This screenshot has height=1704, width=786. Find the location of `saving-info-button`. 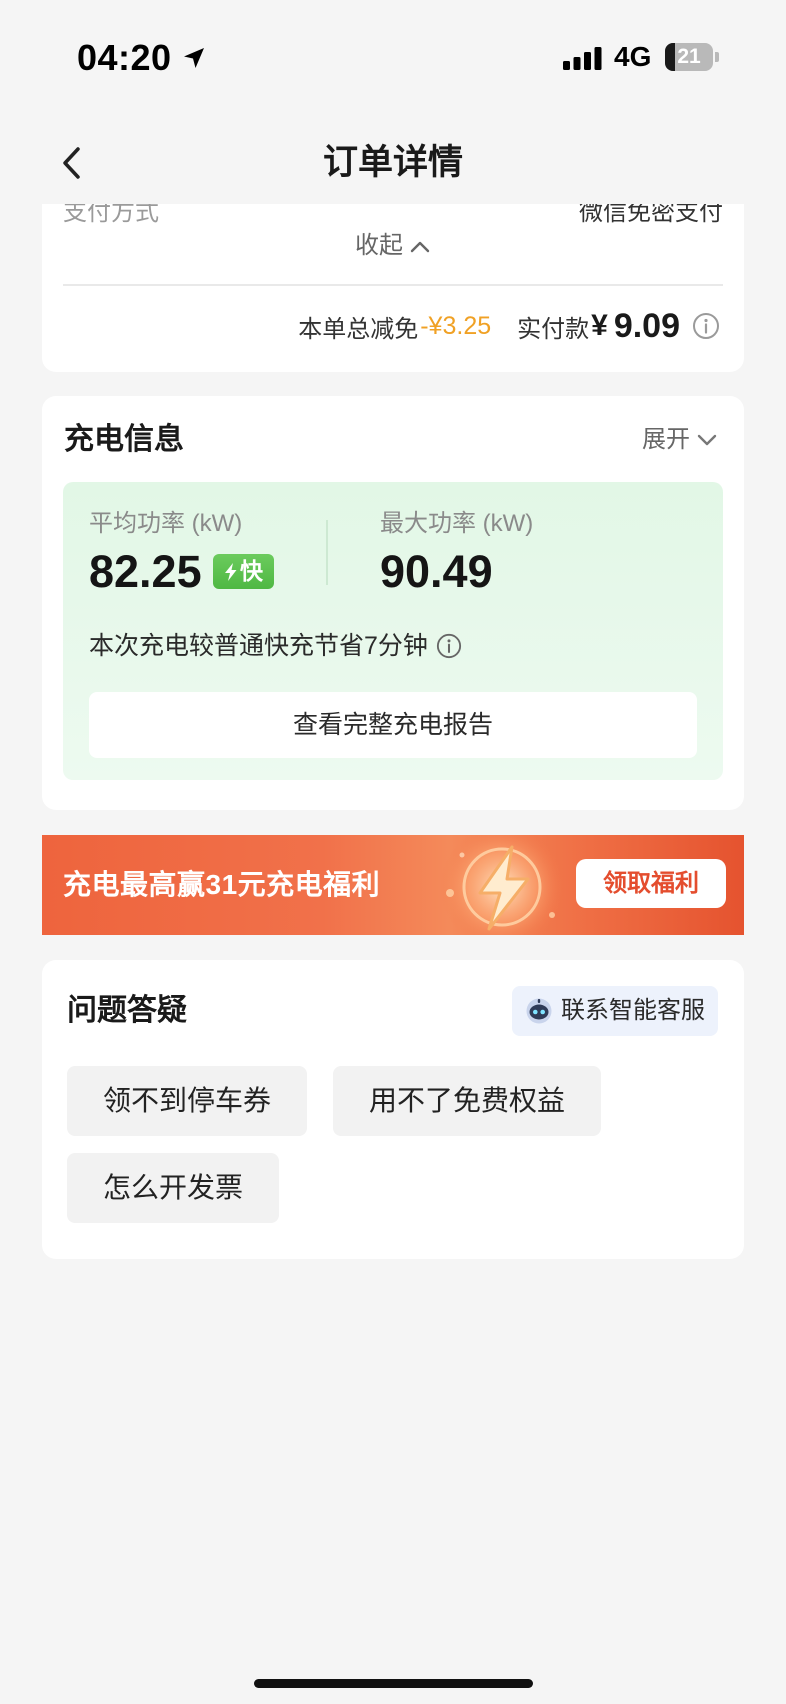

saving-info-button is located at coordinates (449, 646).